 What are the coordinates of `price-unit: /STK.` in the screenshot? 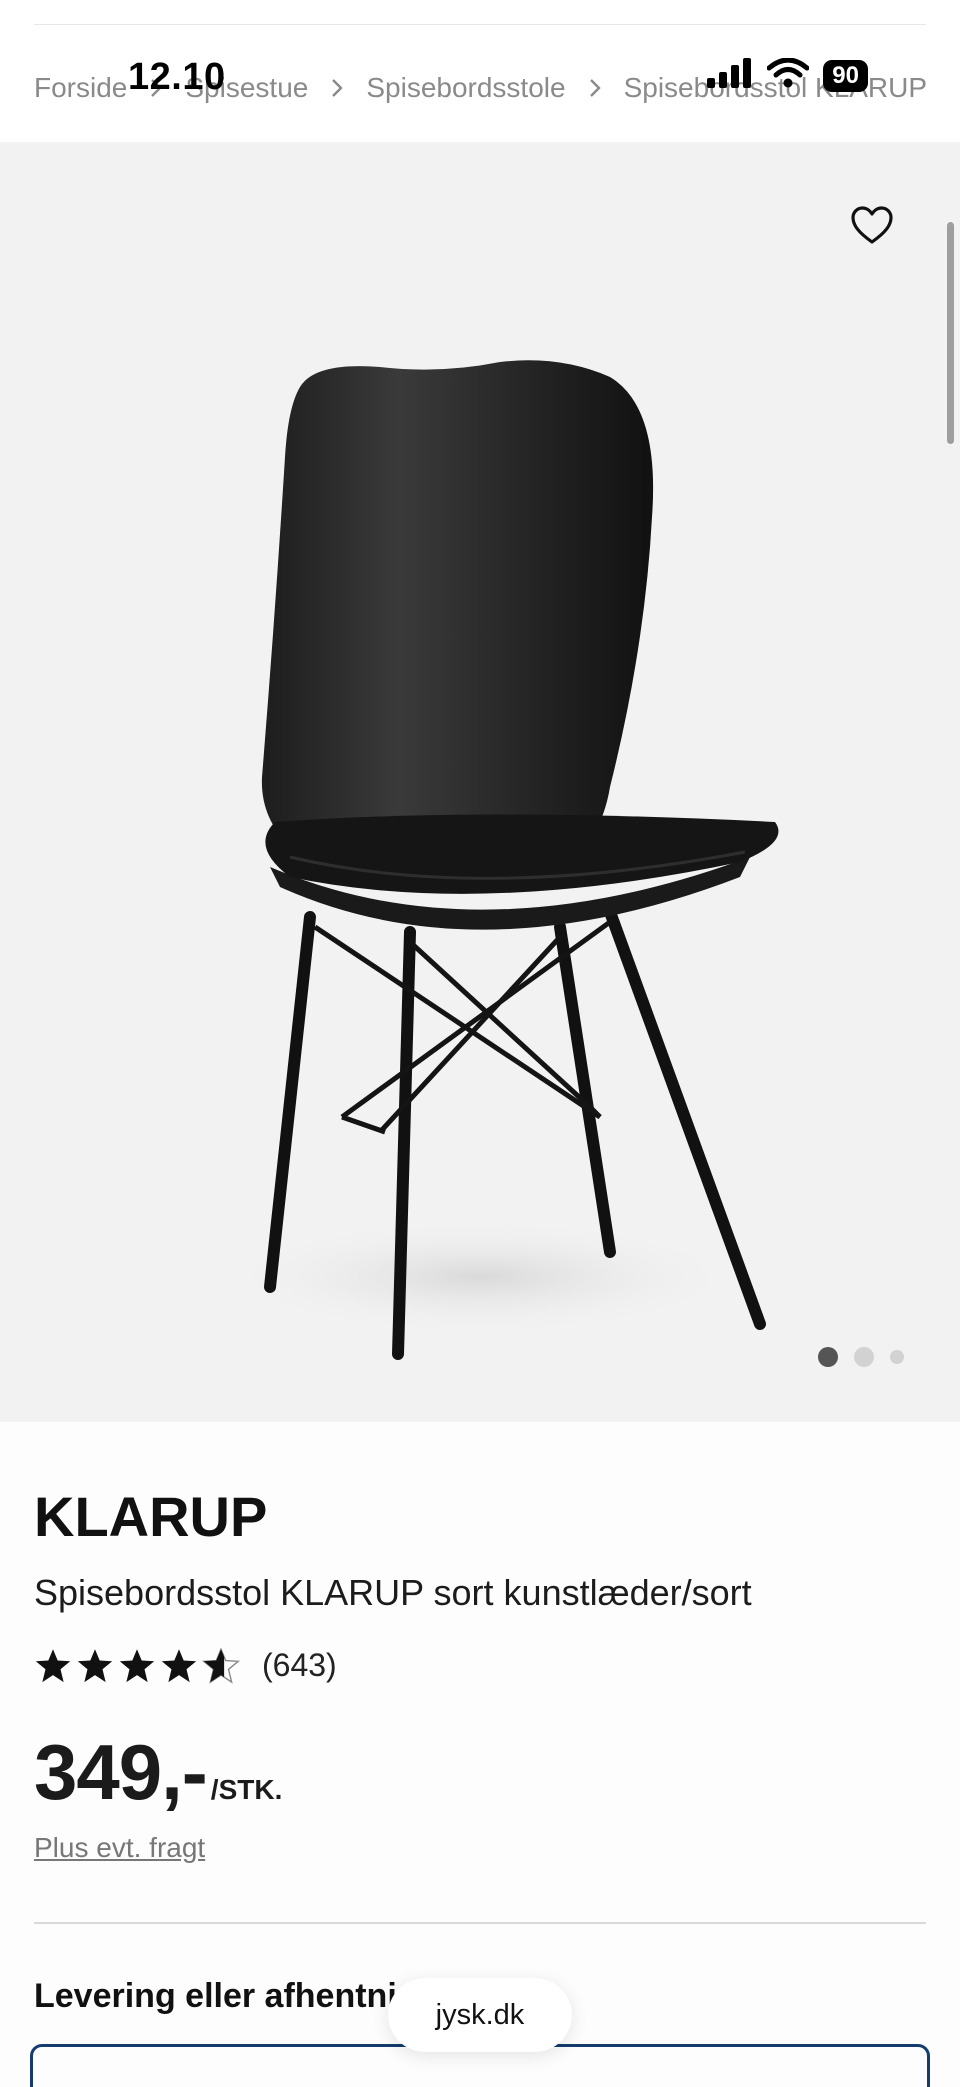 It's located at (246, 1789).